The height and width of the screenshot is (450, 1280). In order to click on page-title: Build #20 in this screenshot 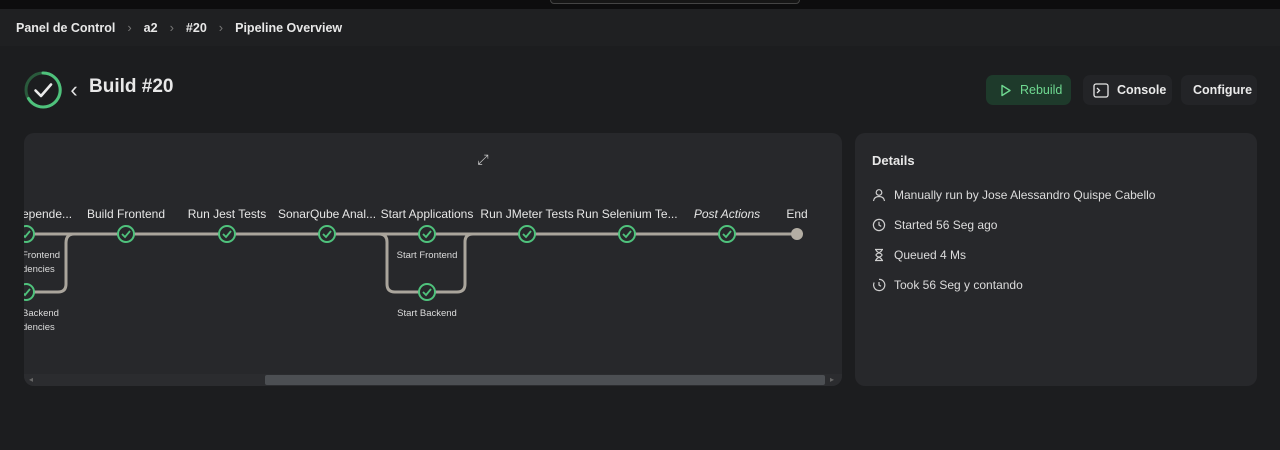, I will do `click(131, 86)`.